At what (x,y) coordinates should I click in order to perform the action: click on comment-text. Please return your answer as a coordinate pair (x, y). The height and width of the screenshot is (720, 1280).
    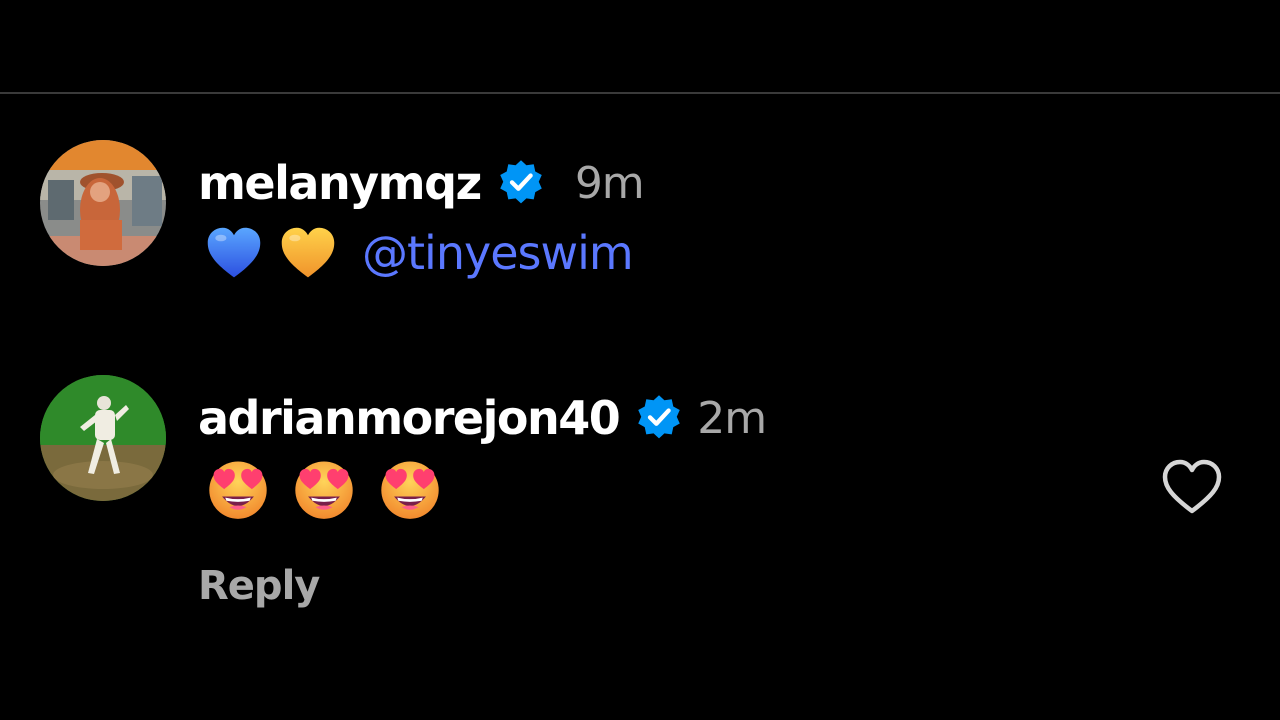
    Looking at the image, I should click on (324, 488).